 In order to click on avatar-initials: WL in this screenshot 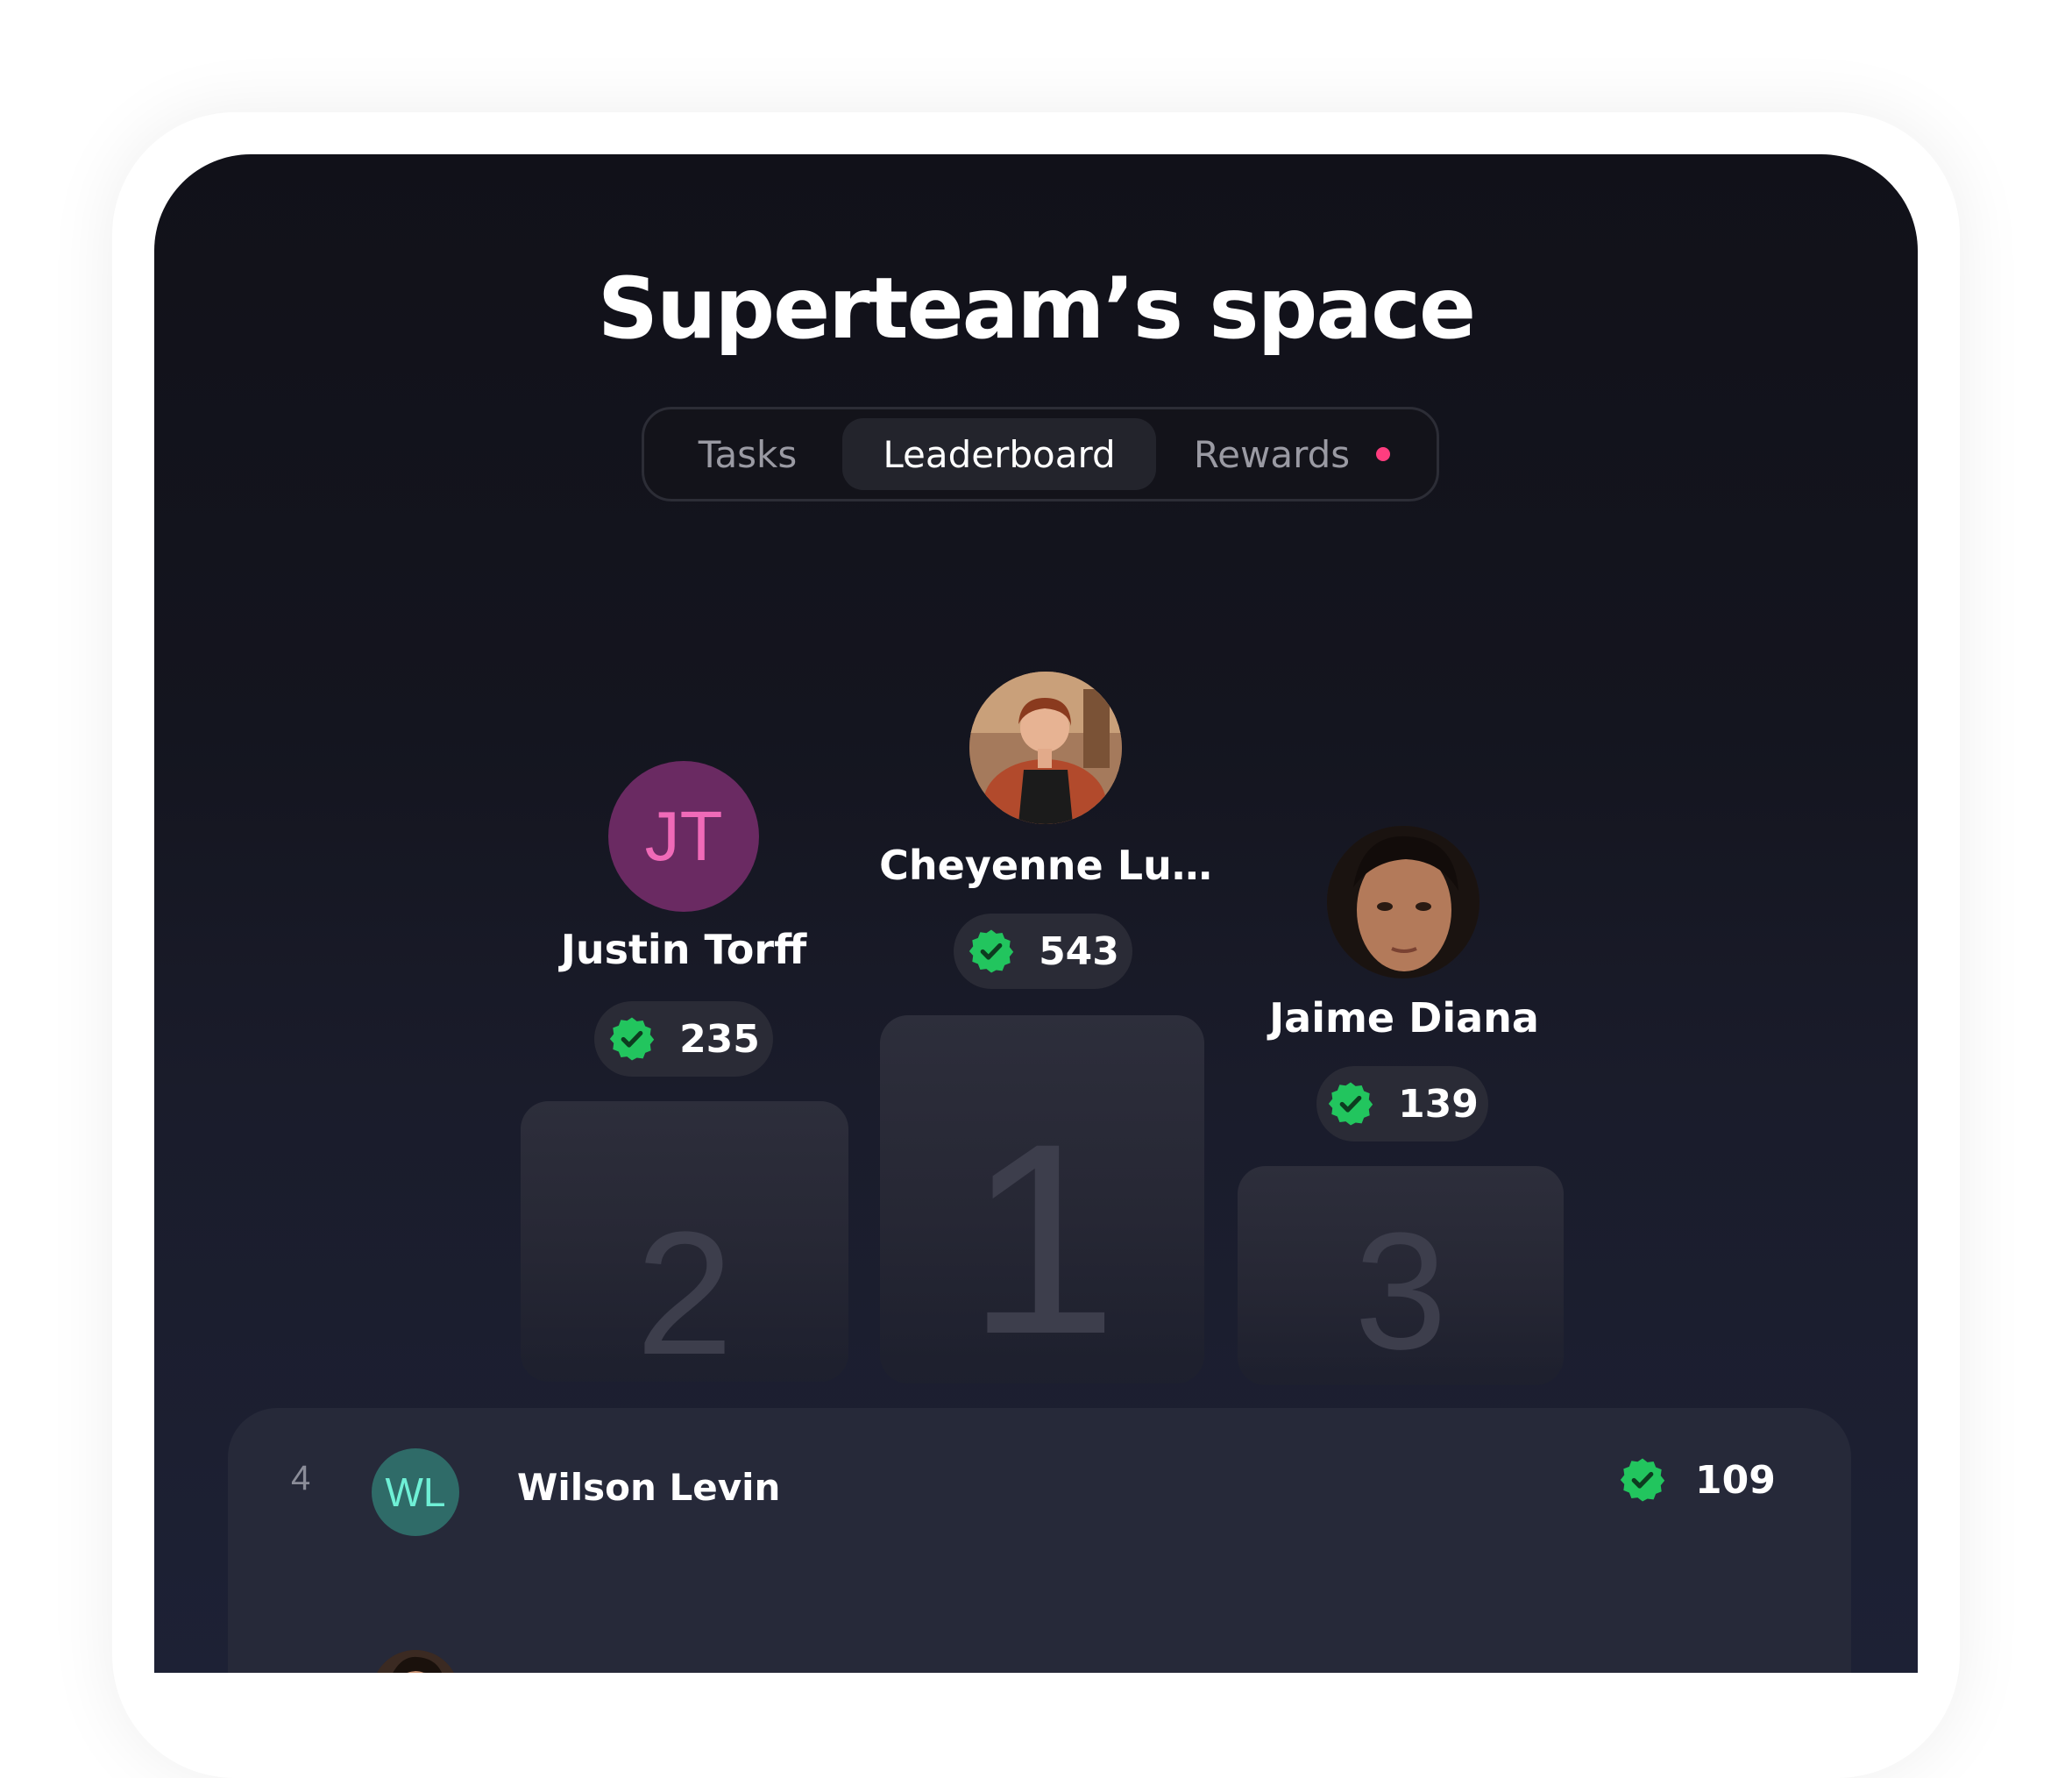, I will do `click(415, 1492)`.